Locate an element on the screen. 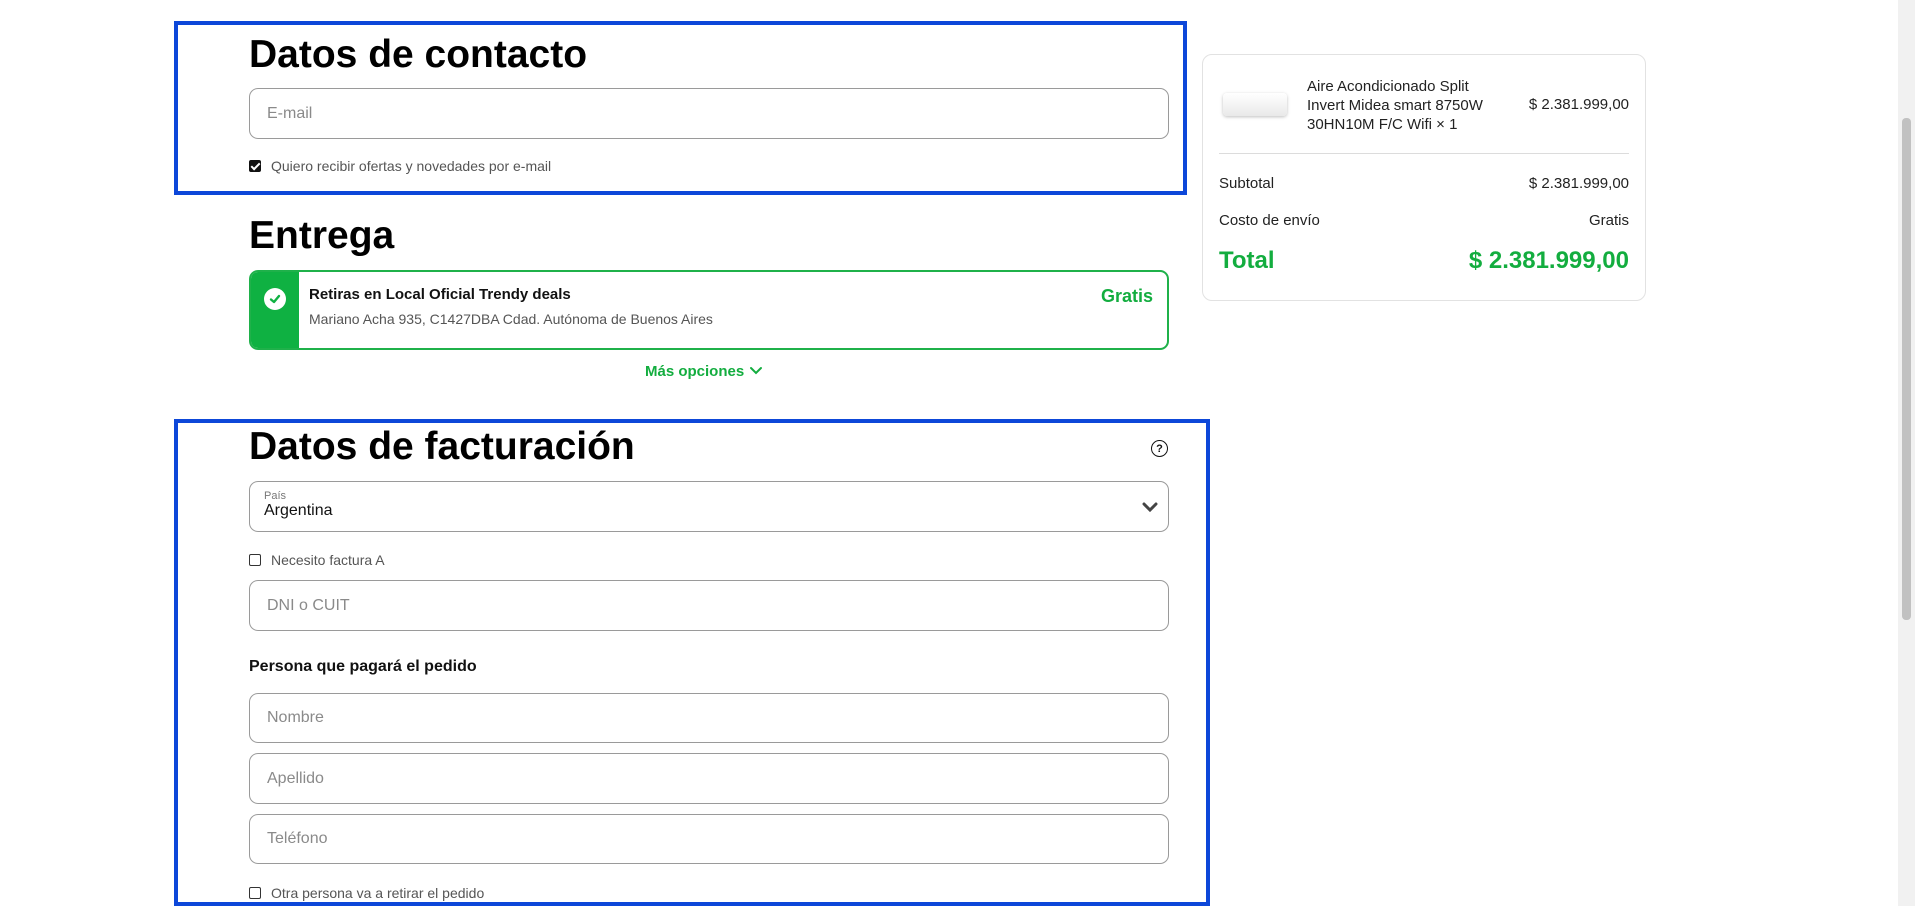  delivery-selected-indicator is located at coordinates (275, 310).